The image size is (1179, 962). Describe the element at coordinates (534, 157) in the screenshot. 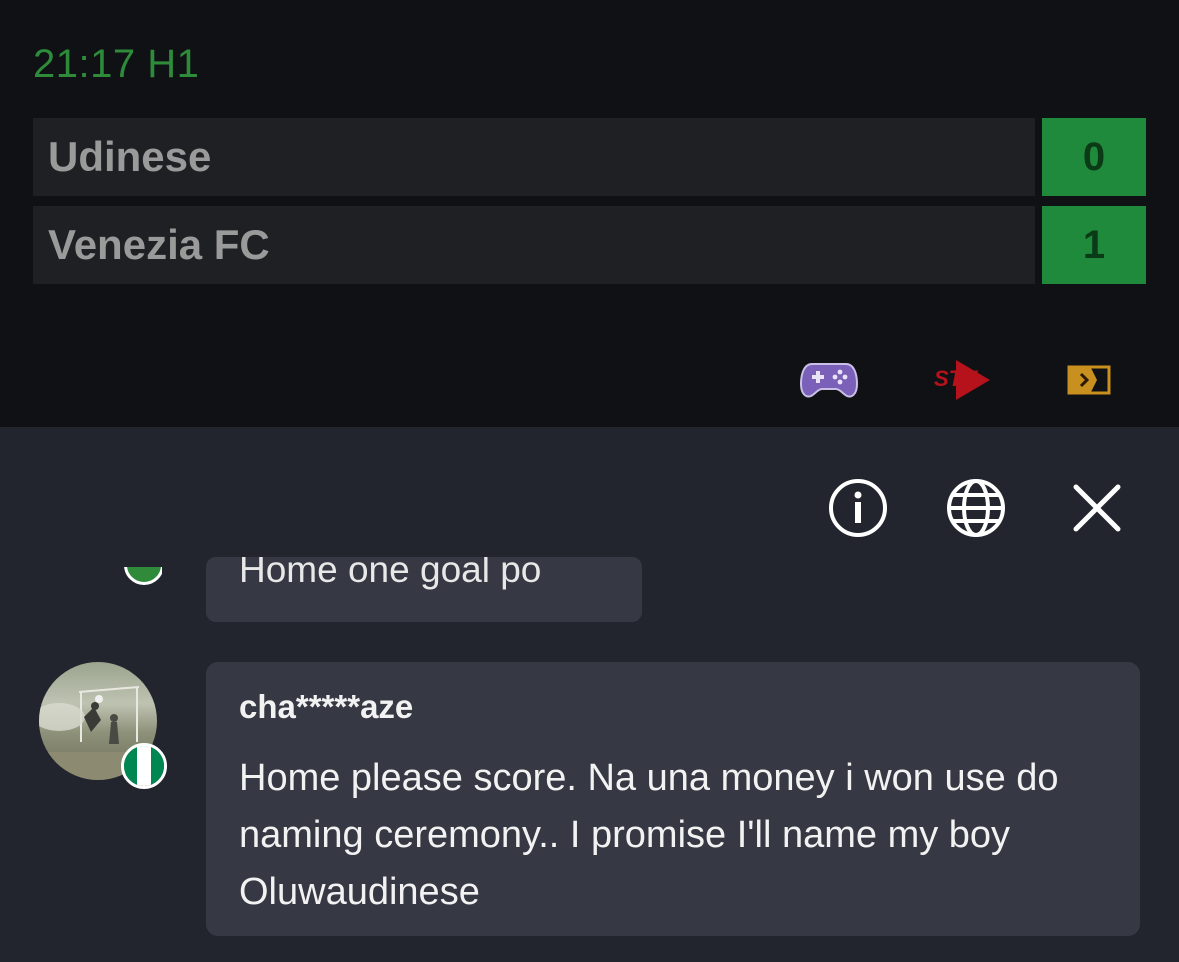

I see `home-team-name: Udinese` at that location.